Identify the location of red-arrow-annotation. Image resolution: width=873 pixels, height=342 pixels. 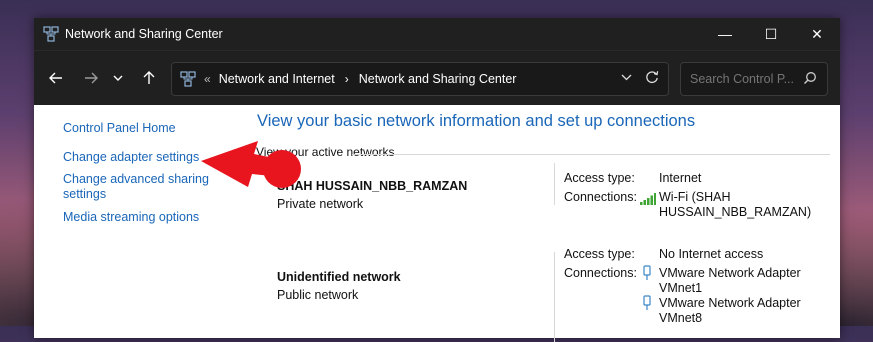
(251, 164).